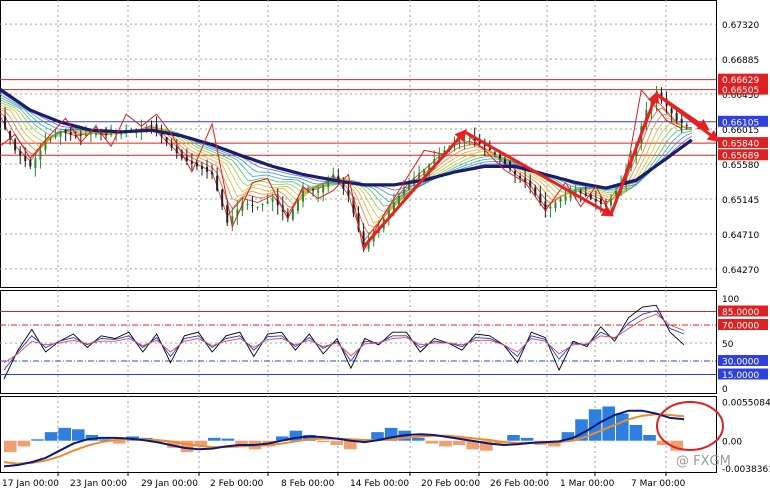  Describe the element at coordinates (740, 123) in the screenshot. I see `price-level-label: 0.66105` at that location.